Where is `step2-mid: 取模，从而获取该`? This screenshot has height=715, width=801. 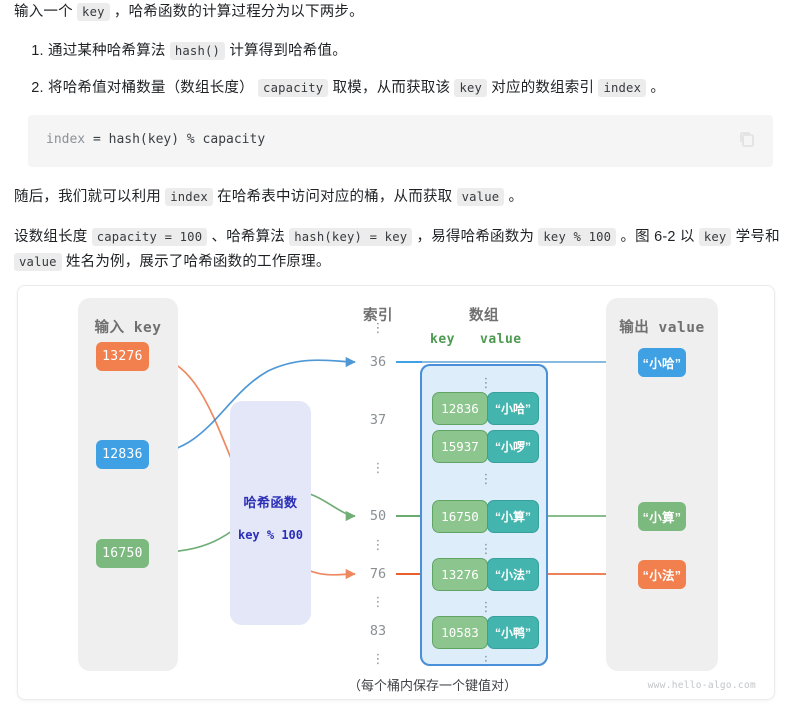
step2-mid: 取模，从而获取该 is located at coordinates (391, 87).